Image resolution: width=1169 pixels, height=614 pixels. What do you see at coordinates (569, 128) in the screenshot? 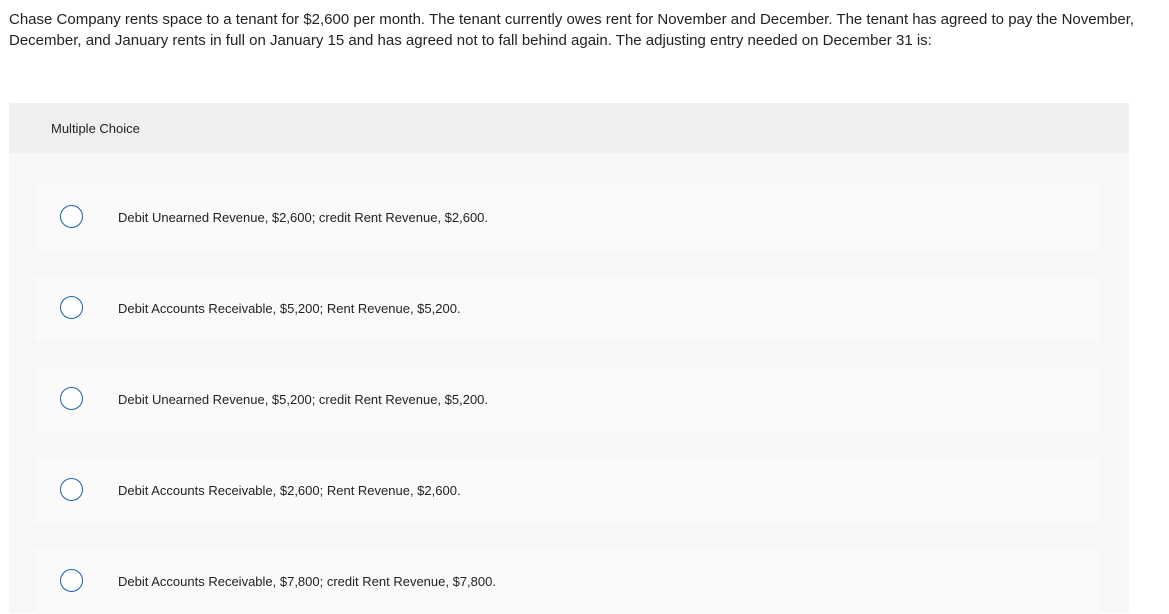
I see `panel-header: Multiple Choice` at bounding box center [569, 128].